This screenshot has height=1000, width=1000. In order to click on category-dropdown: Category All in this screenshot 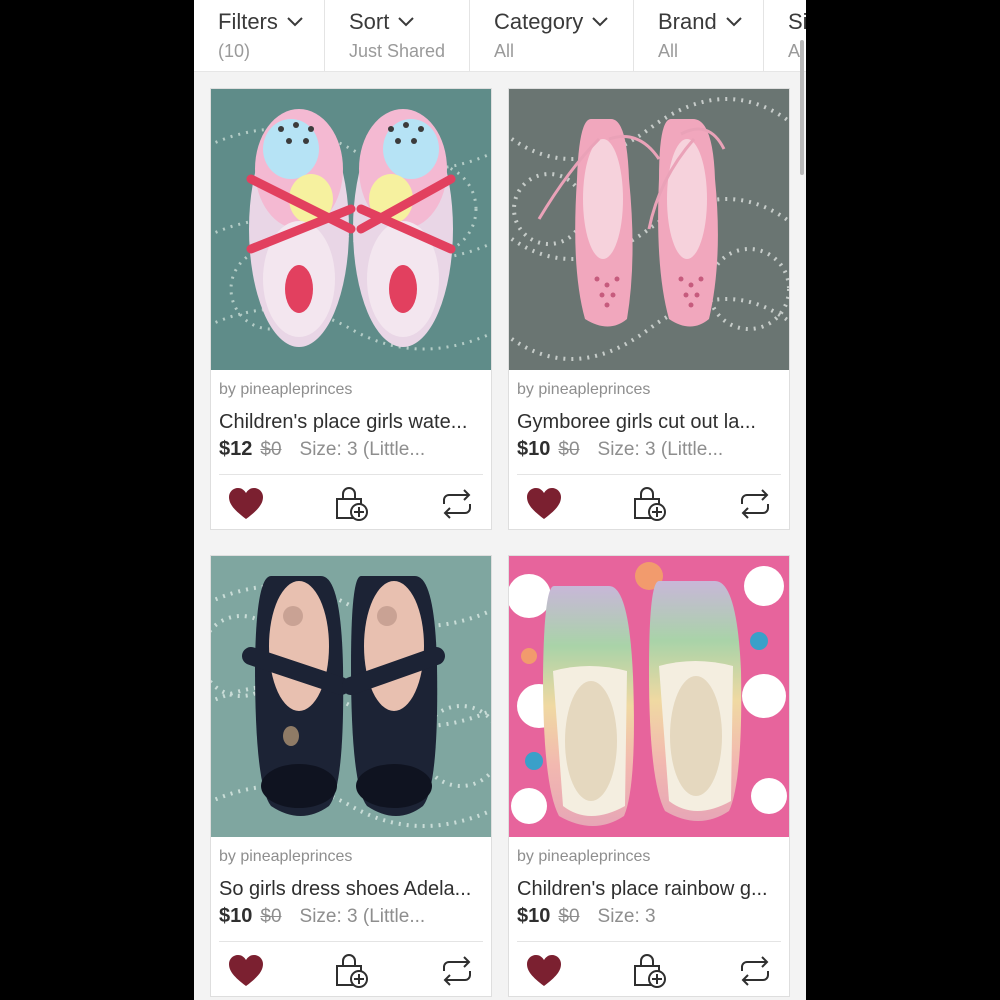, I will do `click(552, 35)`.